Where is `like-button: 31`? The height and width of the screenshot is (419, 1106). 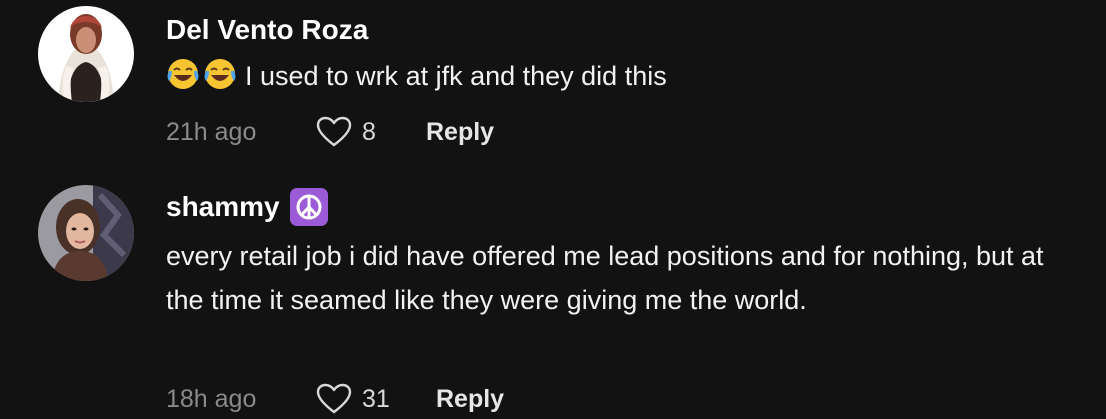 like-button: 31 is located at coordinates (376, 399).